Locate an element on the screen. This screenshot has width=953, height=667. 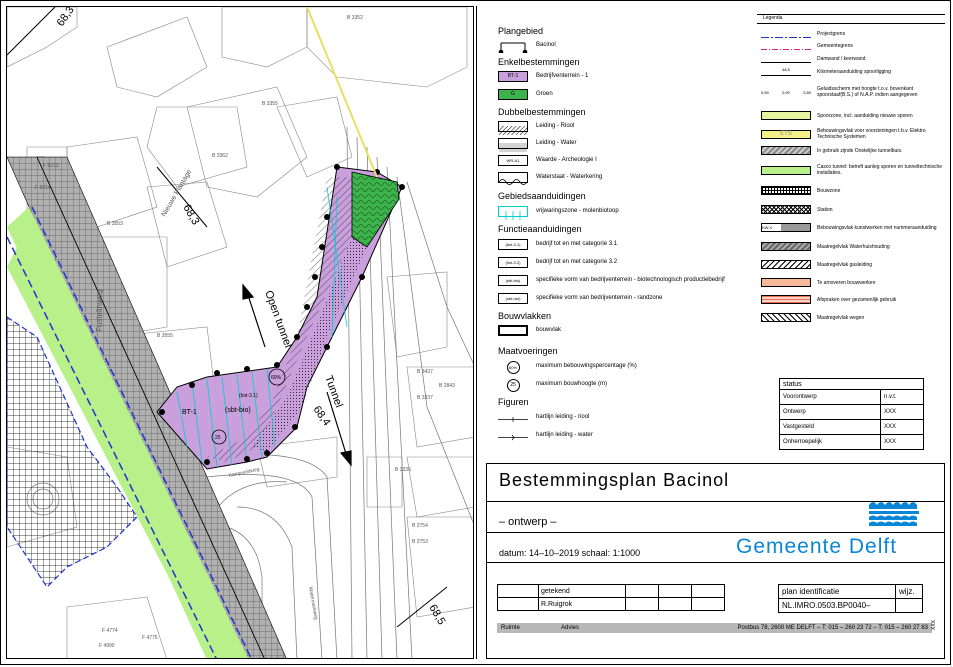
km-label-mid: 68,3 is located at coordinates (190, 215).